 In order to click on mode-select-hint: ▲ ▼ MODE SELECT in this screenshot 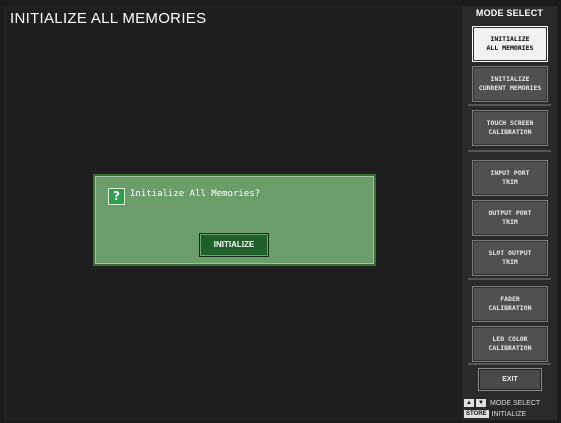, I will do `click(502, 403)`.